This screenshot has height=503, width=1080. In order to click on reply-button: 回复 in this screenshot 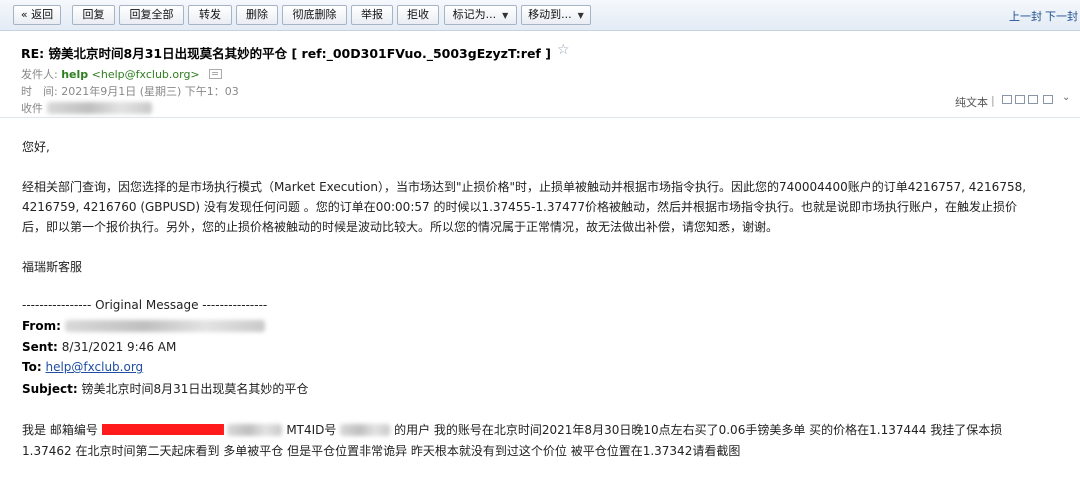, I will do `click(93, 15)`.